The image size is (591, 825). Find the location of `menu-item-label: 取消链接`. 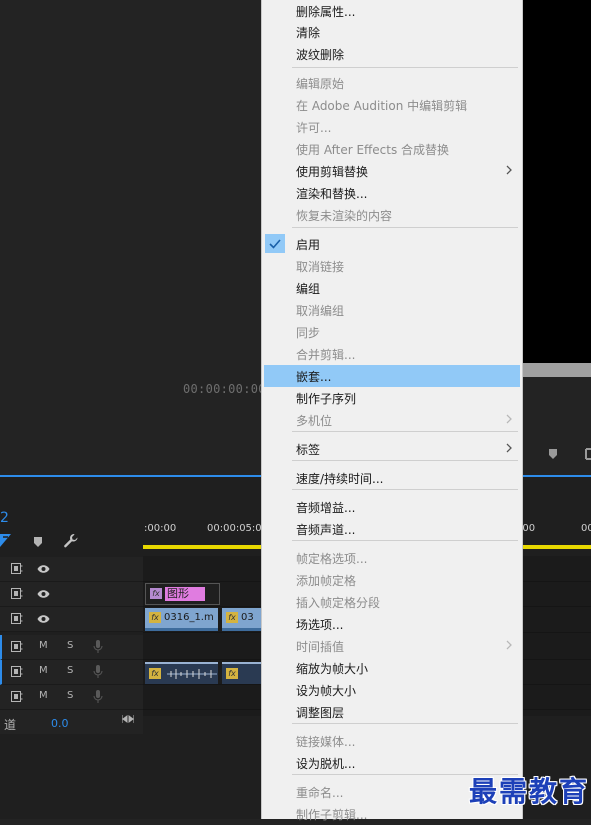

menu-item-label: 取消链接 is located at coordinates (320, 267).